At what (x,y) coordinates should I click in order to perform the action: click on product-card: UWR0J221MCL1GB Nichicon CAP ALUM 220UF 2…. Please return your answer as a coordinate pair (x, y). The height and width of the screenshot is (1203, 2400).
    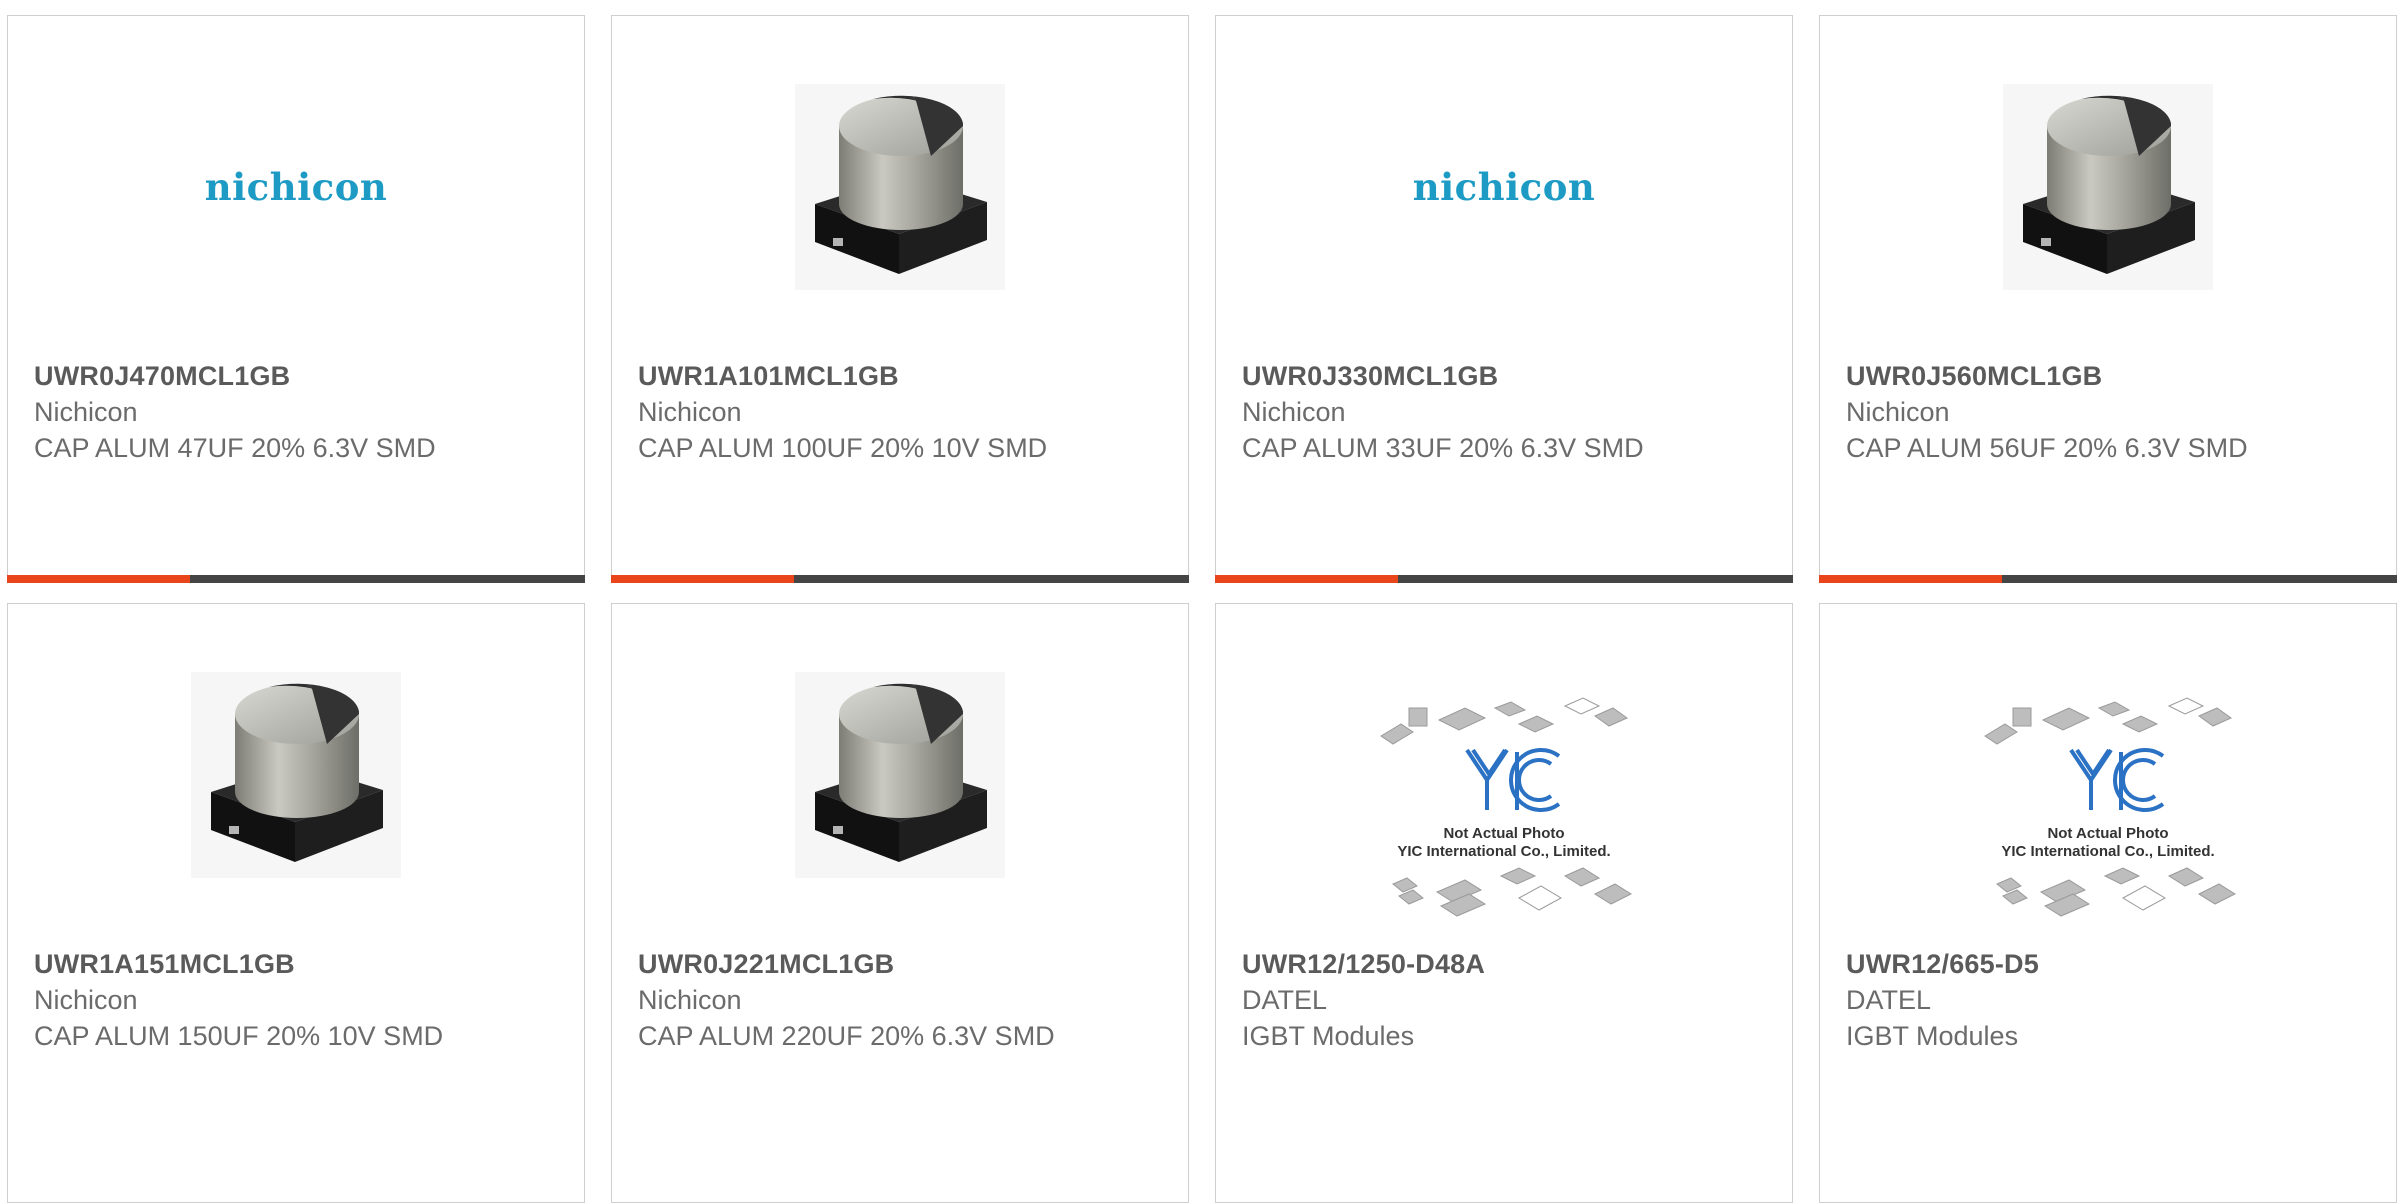
    Looking at the image, I should click on (900, 903).